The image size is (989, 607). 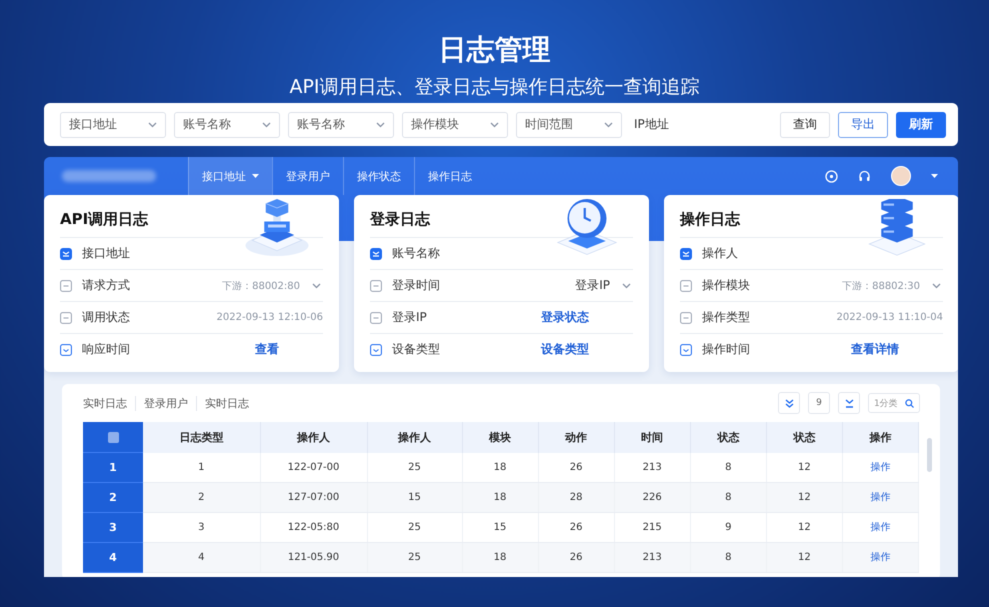 I want to click on field-label: 响应时间, so click(x=106, y=349).